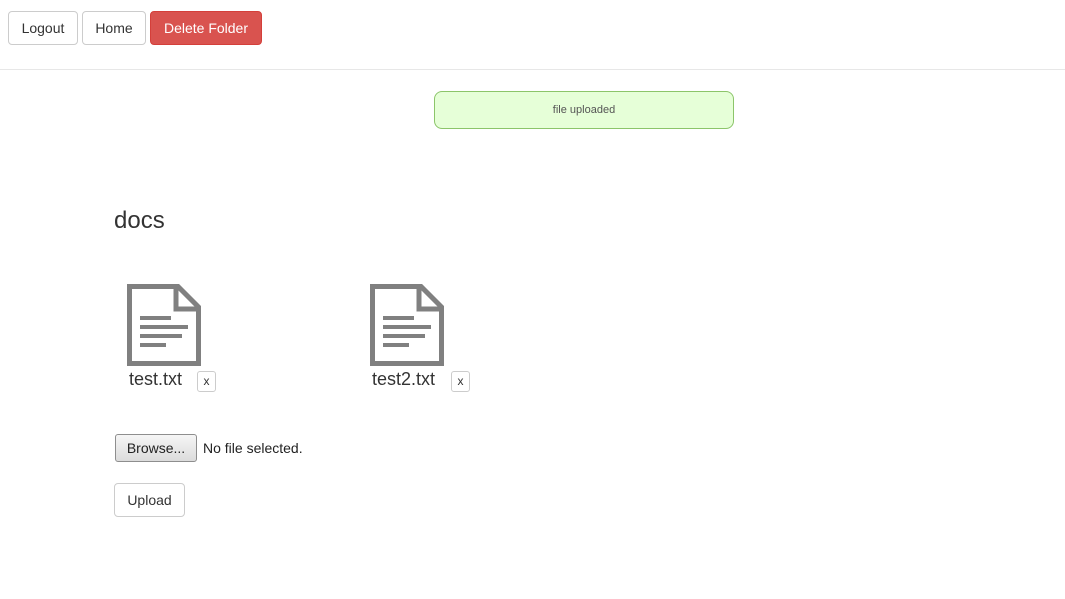  I want to click on file-name: test2.txt, so click(403, 379).